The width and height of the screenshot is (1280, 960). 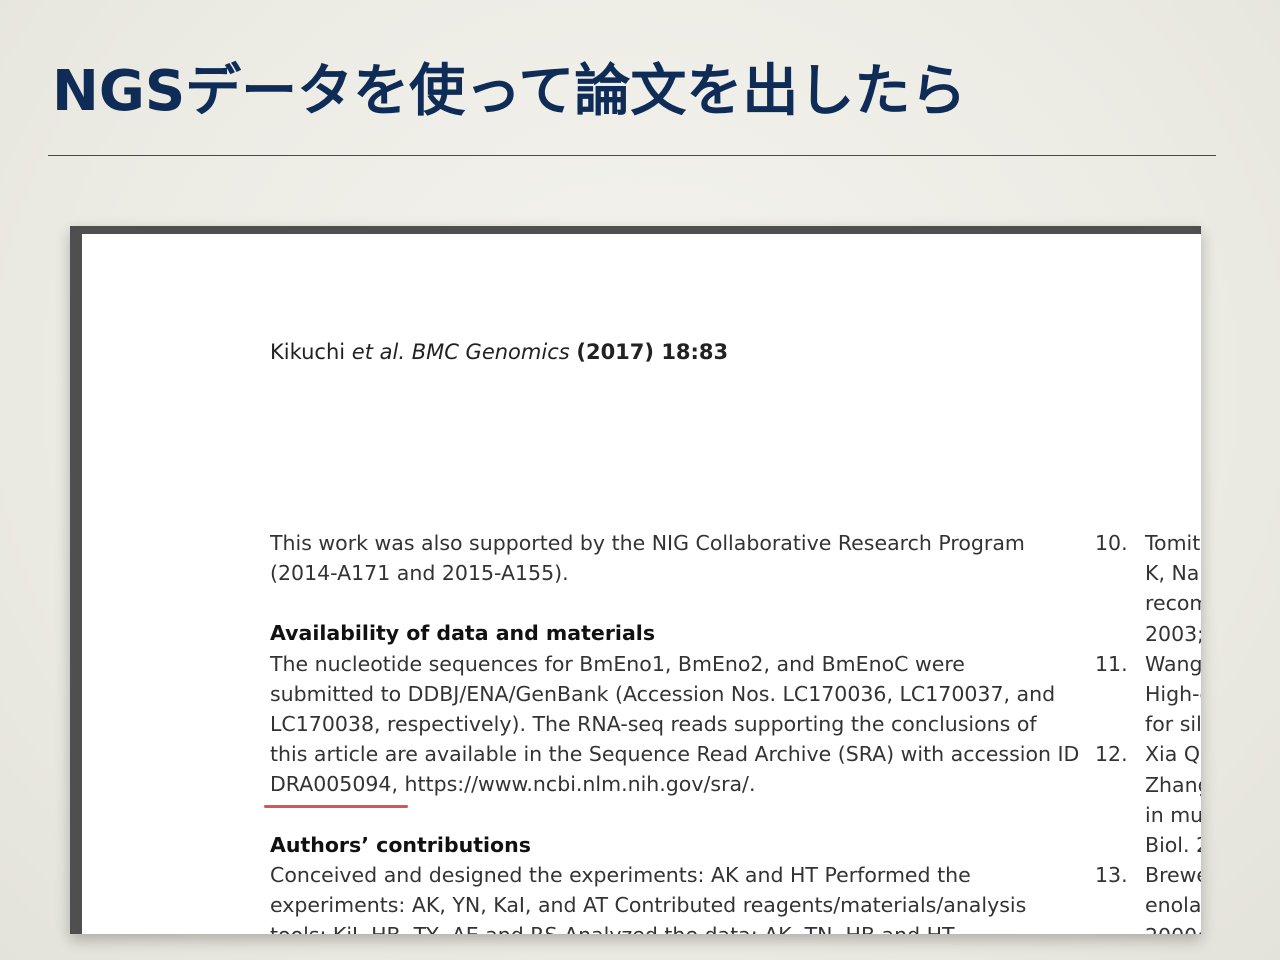 I want to click on reference-line: recom, so click(x=1173, y=603).